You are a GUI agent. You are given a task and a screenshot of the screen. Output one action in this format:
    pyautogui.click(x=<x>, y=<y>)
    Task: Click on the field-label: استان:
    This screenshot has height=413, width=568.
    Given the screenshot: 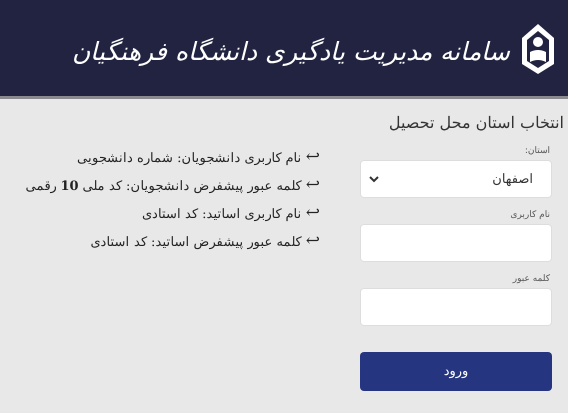 What is the action you would take?
    pyautogui.click(x=537, y=151)
    